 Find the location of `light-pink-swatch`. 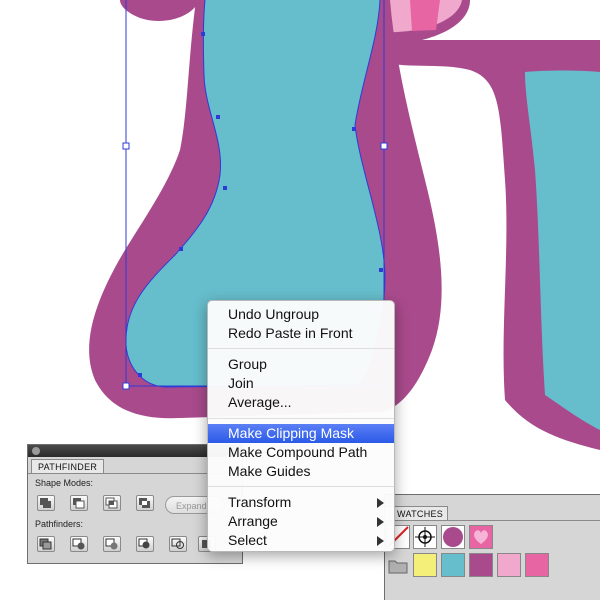

light-pink-swatch is located at coordinates (509, 565).